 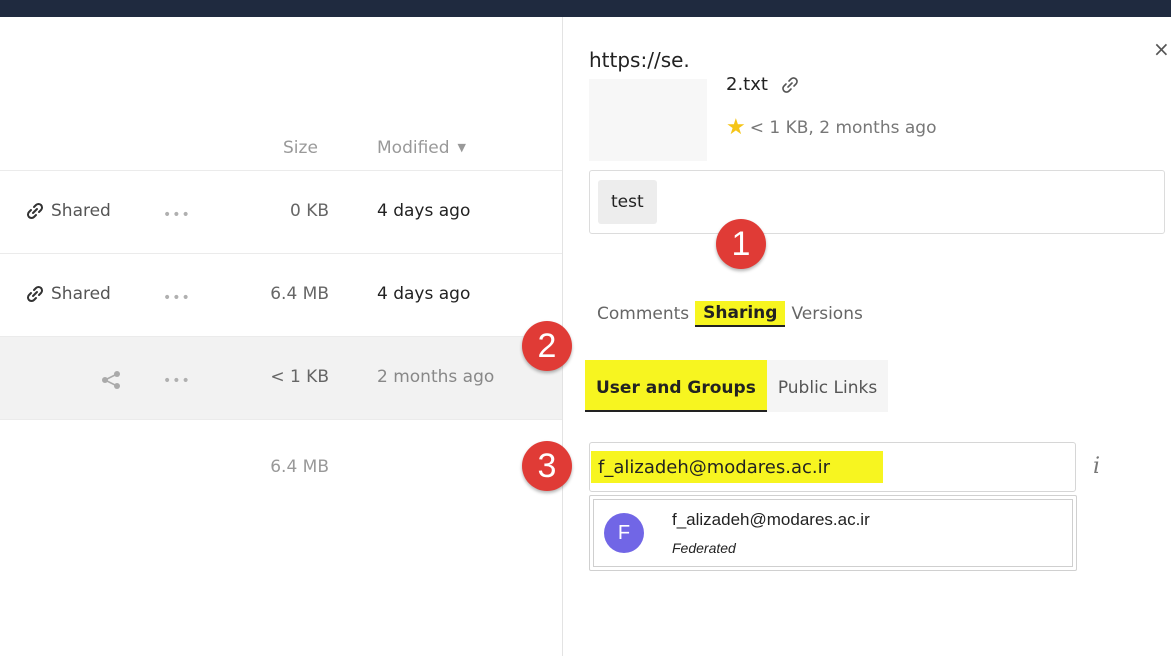 What do you see at coordinates (299, 294) in the screenshot?
I see `file-size: 6.4 MB` at bounding box center [299, 294].